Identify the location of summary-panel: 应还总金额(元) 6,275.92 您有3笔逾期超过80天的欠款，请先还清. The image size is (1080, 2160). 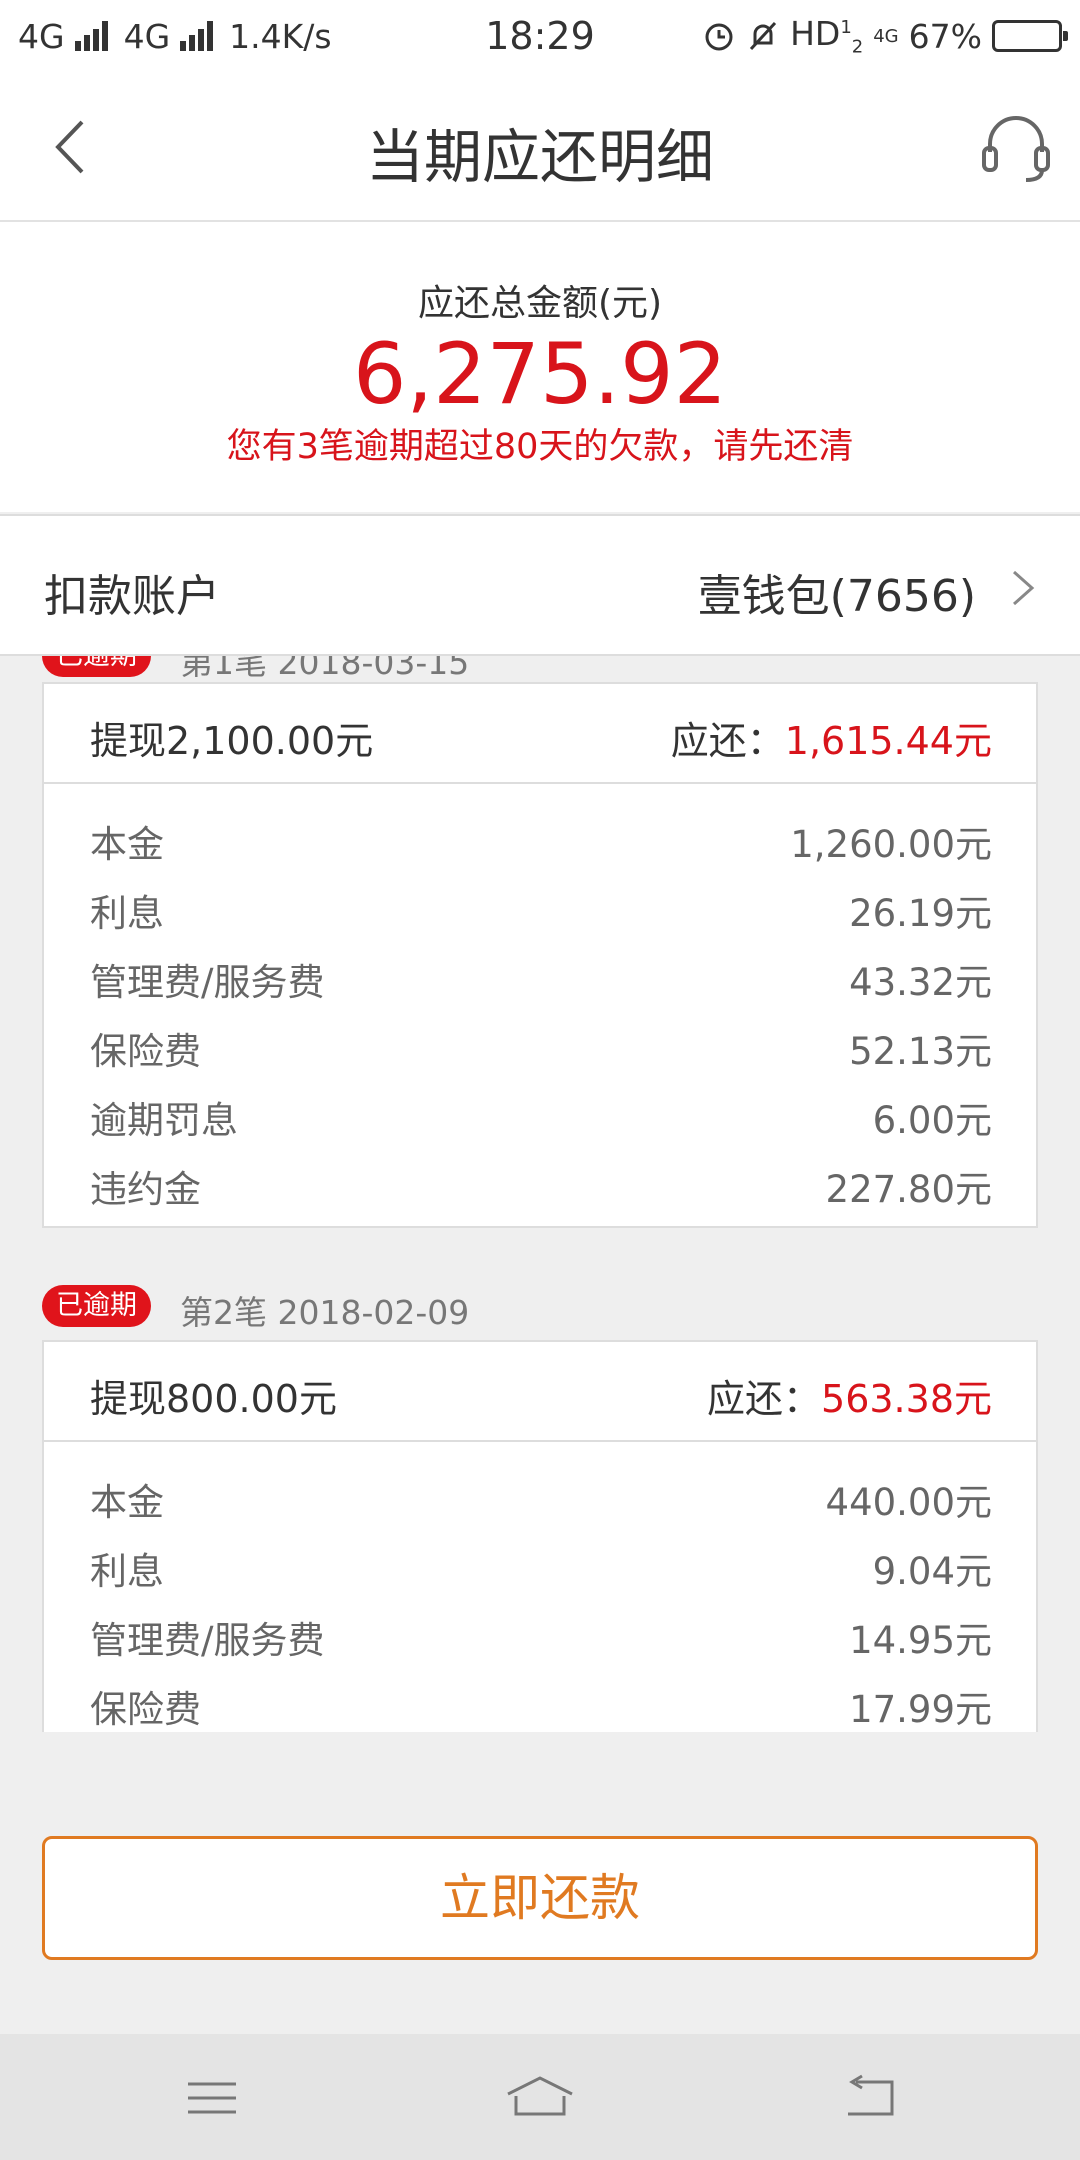
(540, 367).